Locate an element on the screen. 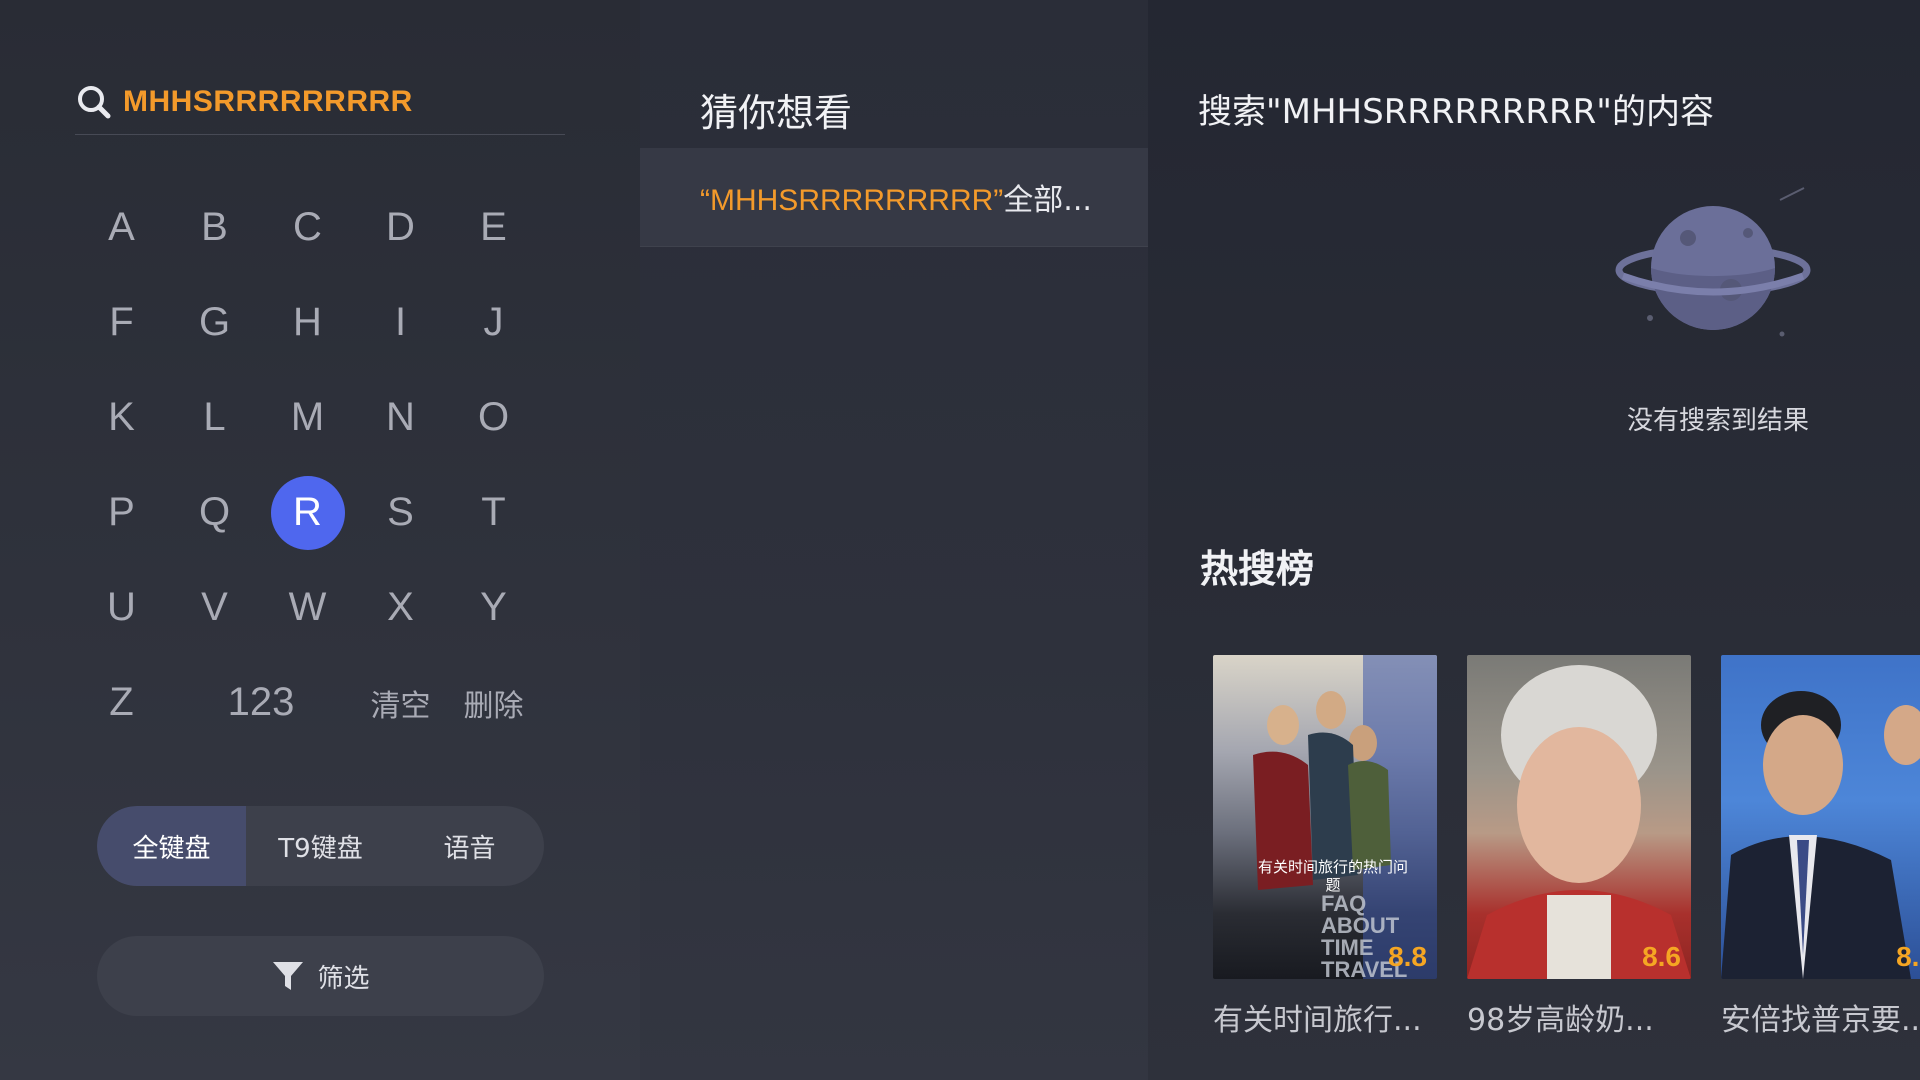  key-i: I is located at coordinates (400, 323).